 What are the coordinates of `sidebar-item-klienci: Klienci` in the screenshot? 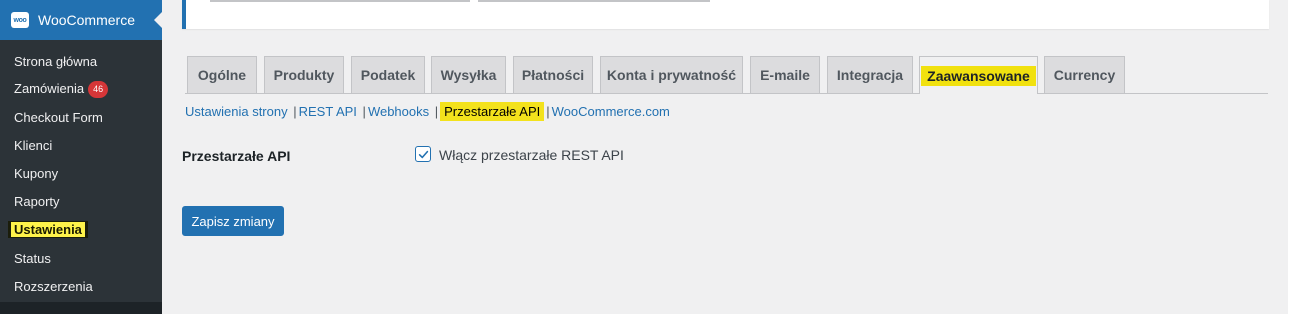 It's located at (33, 145).